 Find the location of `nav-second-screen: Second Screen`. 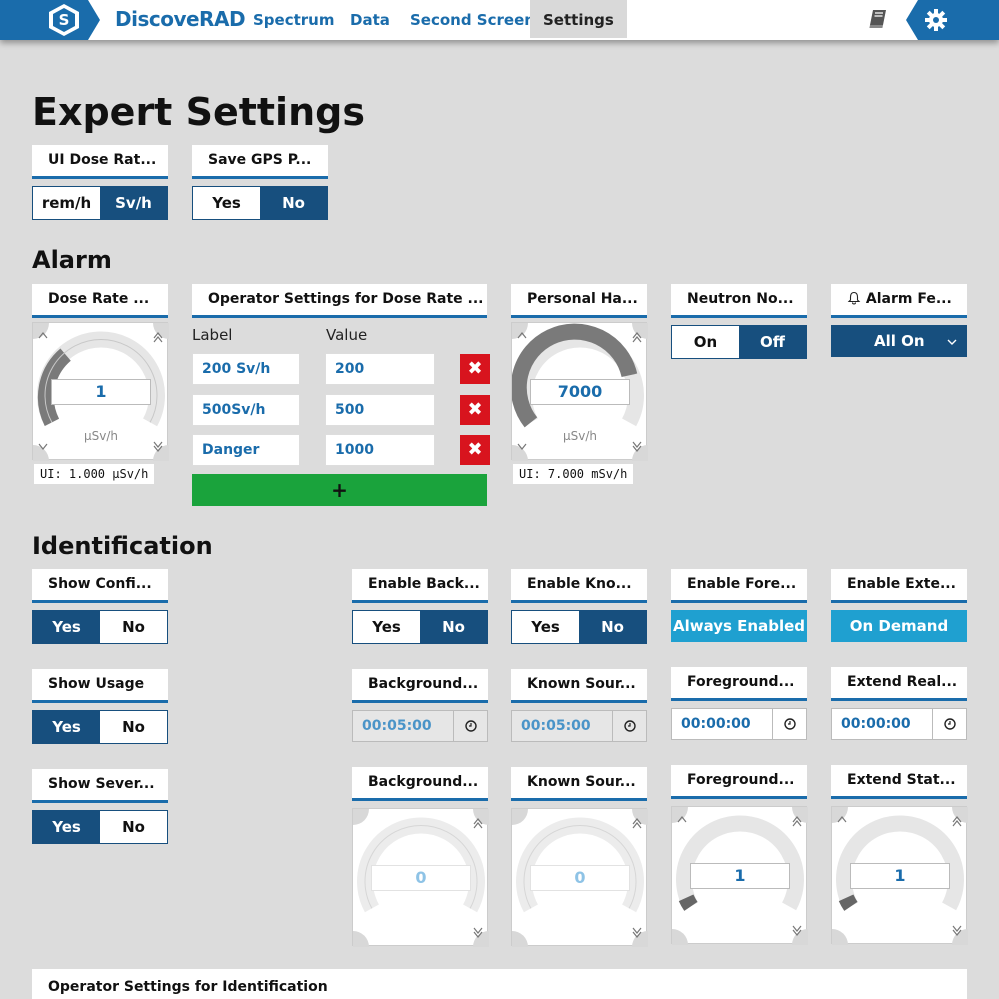

nav-second-screen: Second Screen is located at coordinates (472, 19).